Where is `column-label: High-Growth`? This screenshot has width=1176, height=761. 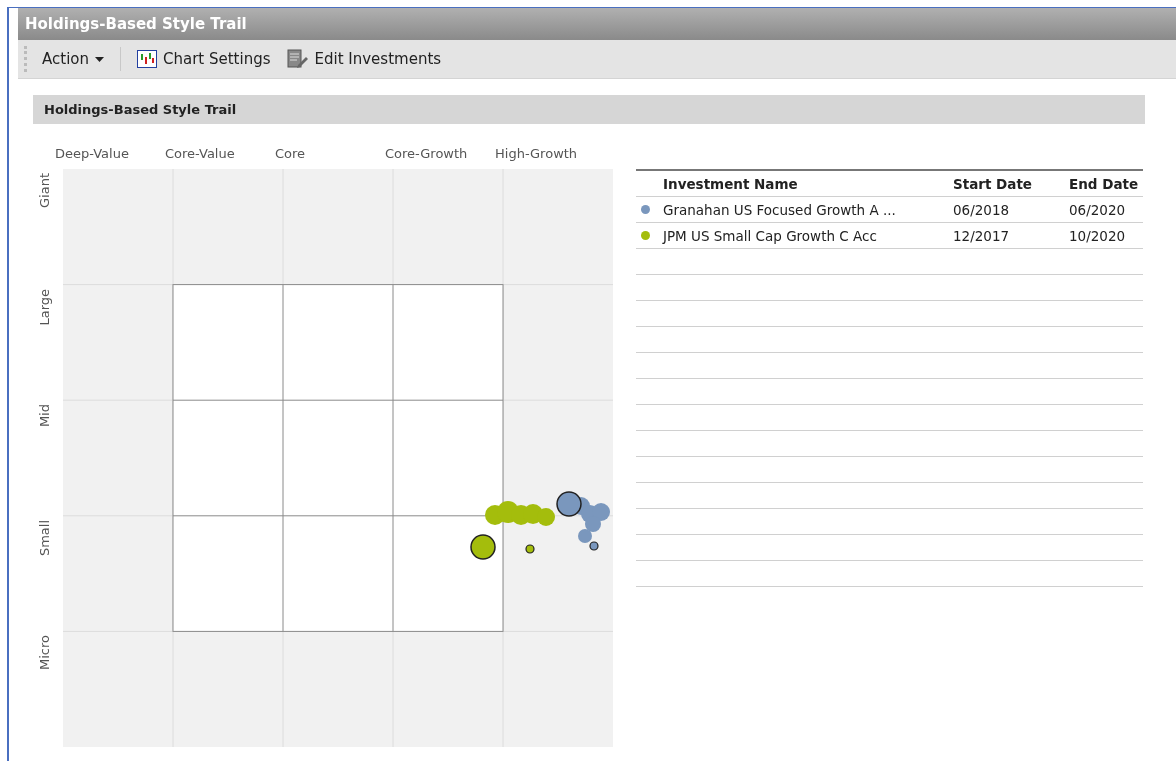 column-label: High-Growth is located at coordinates (537, 153).